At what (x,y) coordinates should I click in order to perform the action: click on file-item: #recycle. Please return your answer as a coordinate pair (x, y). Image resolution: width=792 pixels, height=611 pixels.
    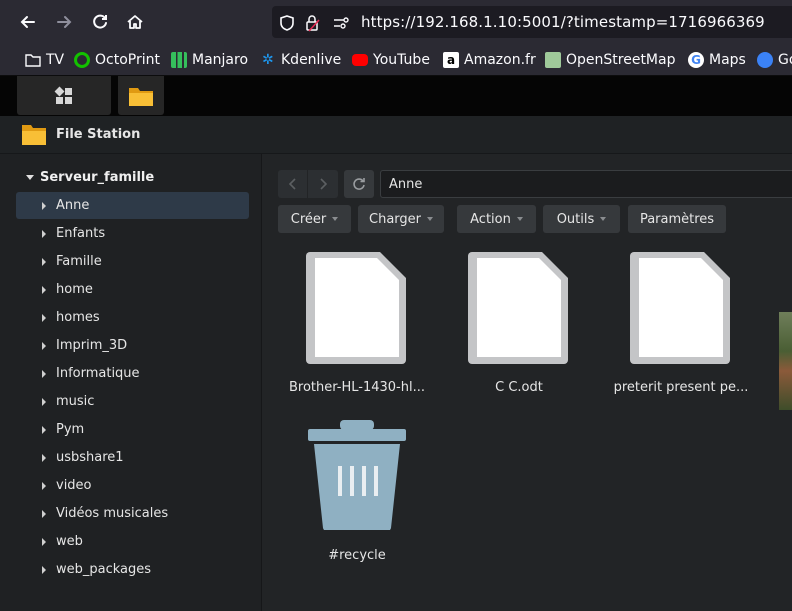
    Looking at the image, I should click on (357, 495).